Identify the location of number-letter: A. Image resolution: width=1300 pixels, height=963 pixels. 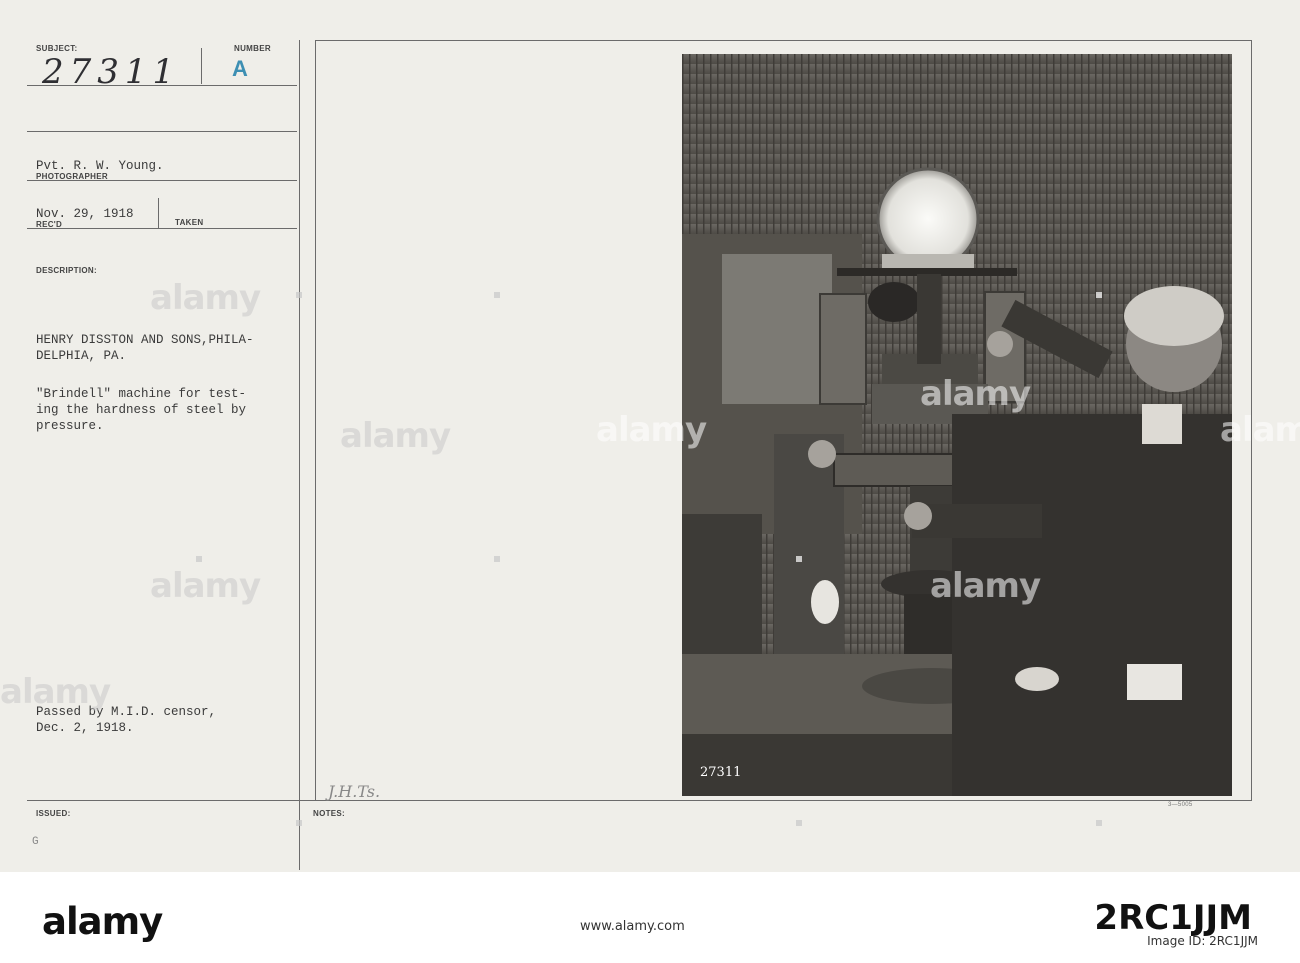
(240, 68).